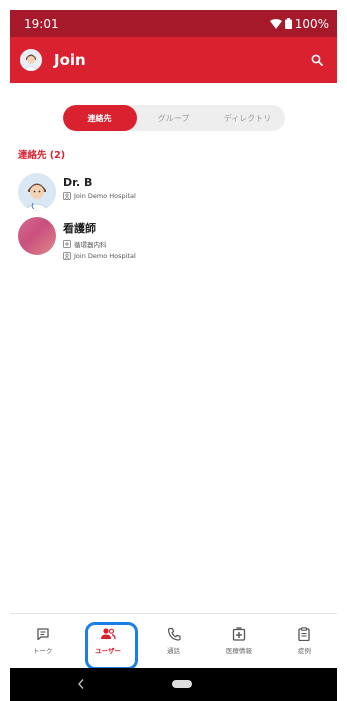 The width and height of the screenshot is (347, 701). Describe the element at coordinates (248, 118) in the screenshot. I see `tab-directory: ディレクトリ` at that location.